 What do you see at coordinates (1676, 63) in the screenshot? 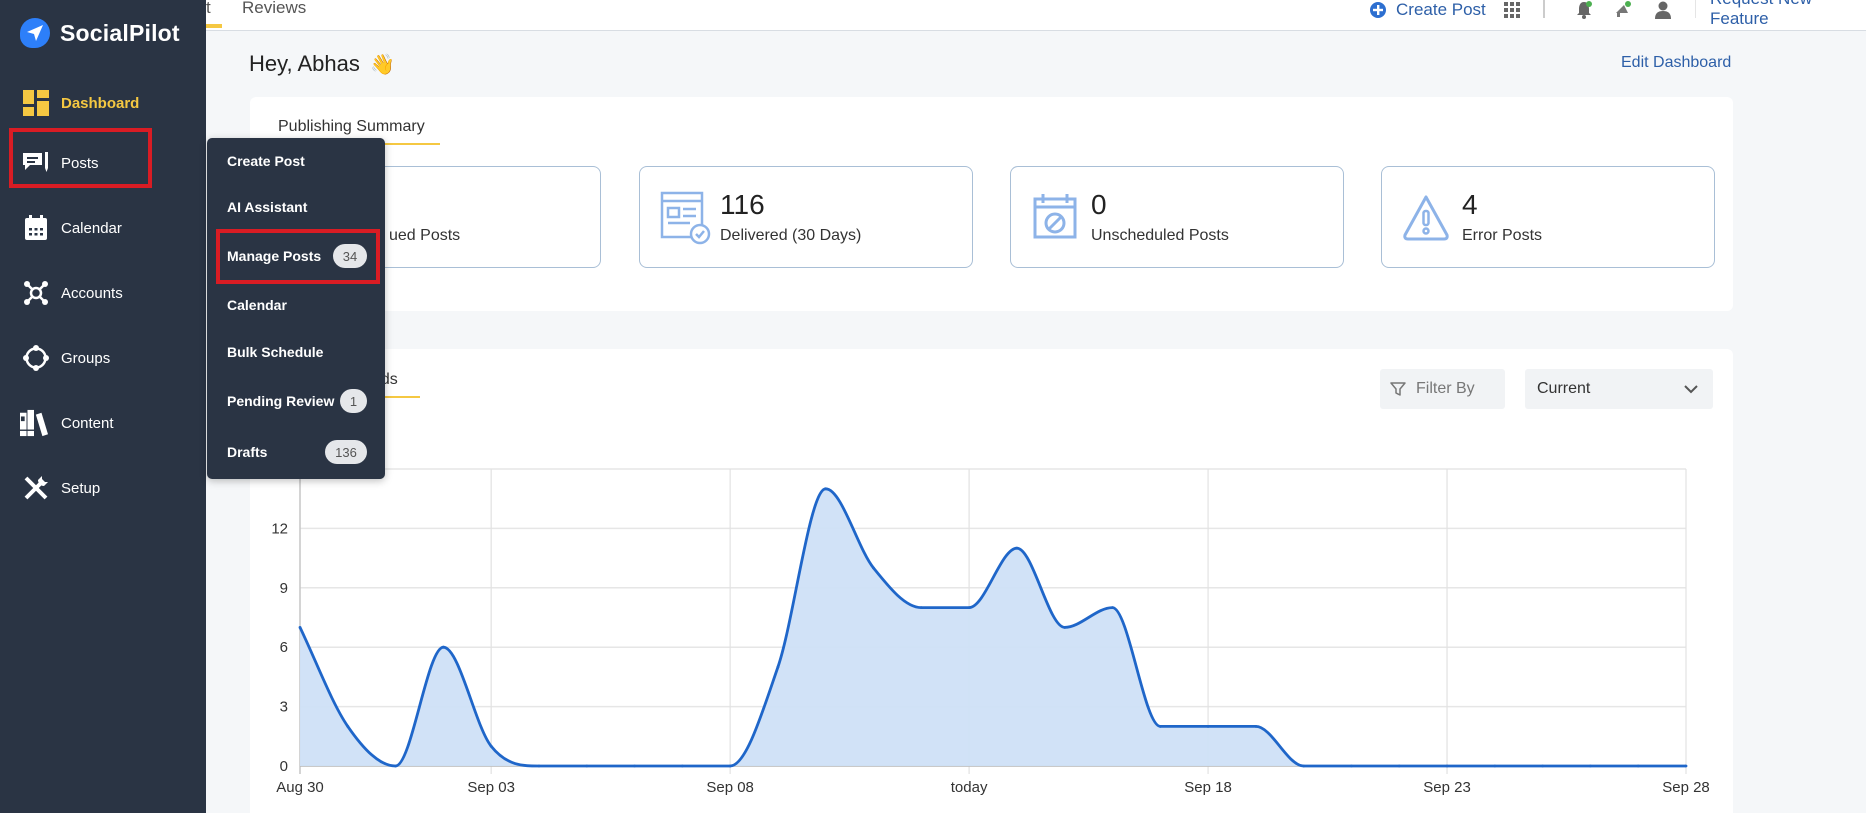
I see `edit-dashboard-link: Edit Dashboard` at bounding box center [1676, 63].